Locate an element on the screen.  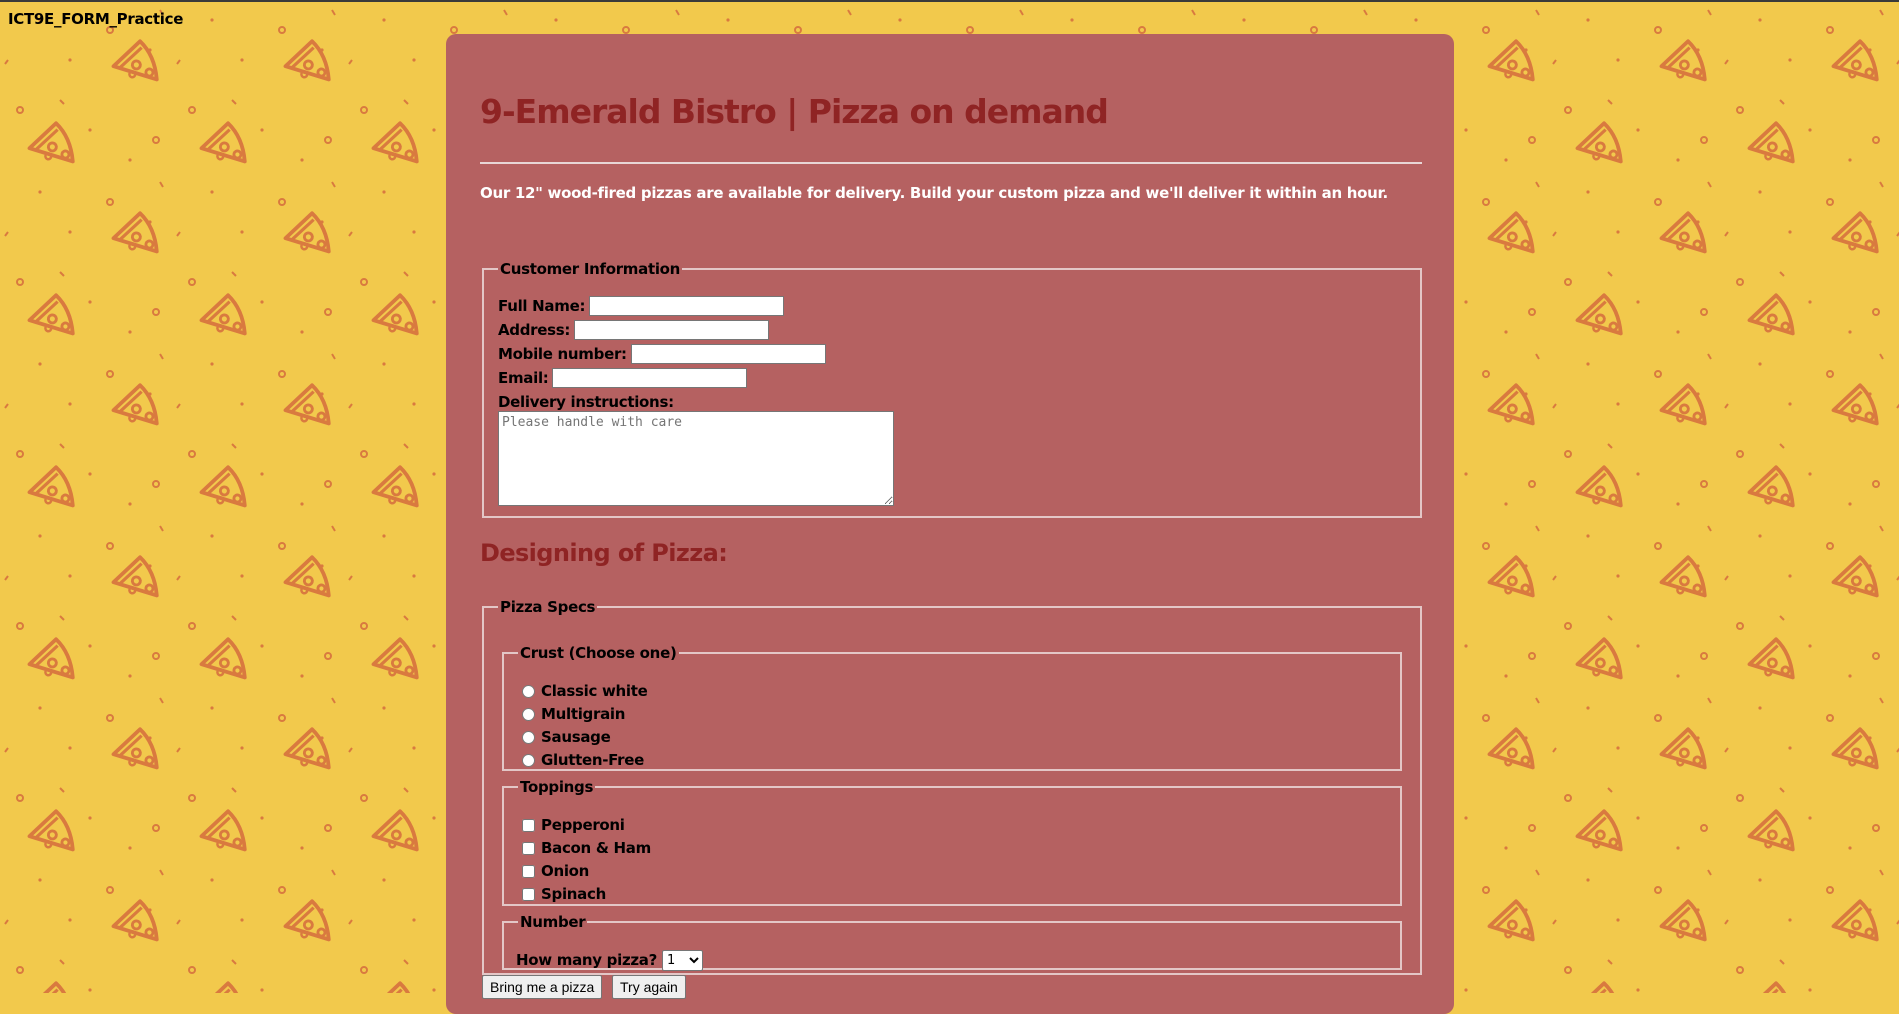
full-name-row: Full Name: is located at coordinates (641, 306).